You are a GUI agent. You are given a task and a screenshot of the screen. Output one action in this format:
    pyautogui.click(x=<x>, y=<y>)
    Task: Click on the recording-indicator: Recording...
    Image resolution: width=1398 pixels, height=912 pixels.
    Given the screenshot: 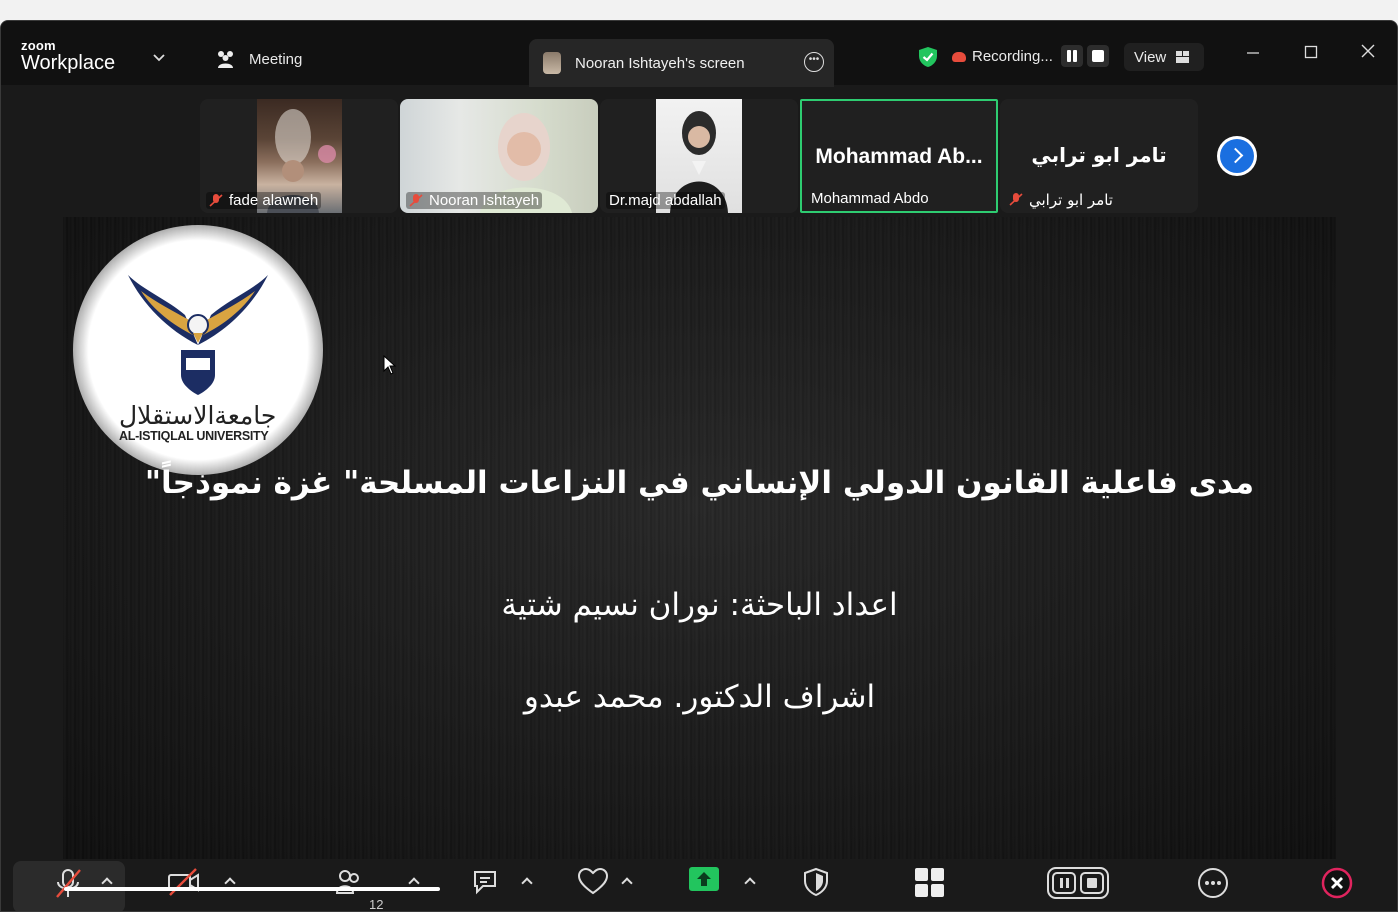 What is the action you would take?
    pyautogui.click(x=1002, y=56)
    